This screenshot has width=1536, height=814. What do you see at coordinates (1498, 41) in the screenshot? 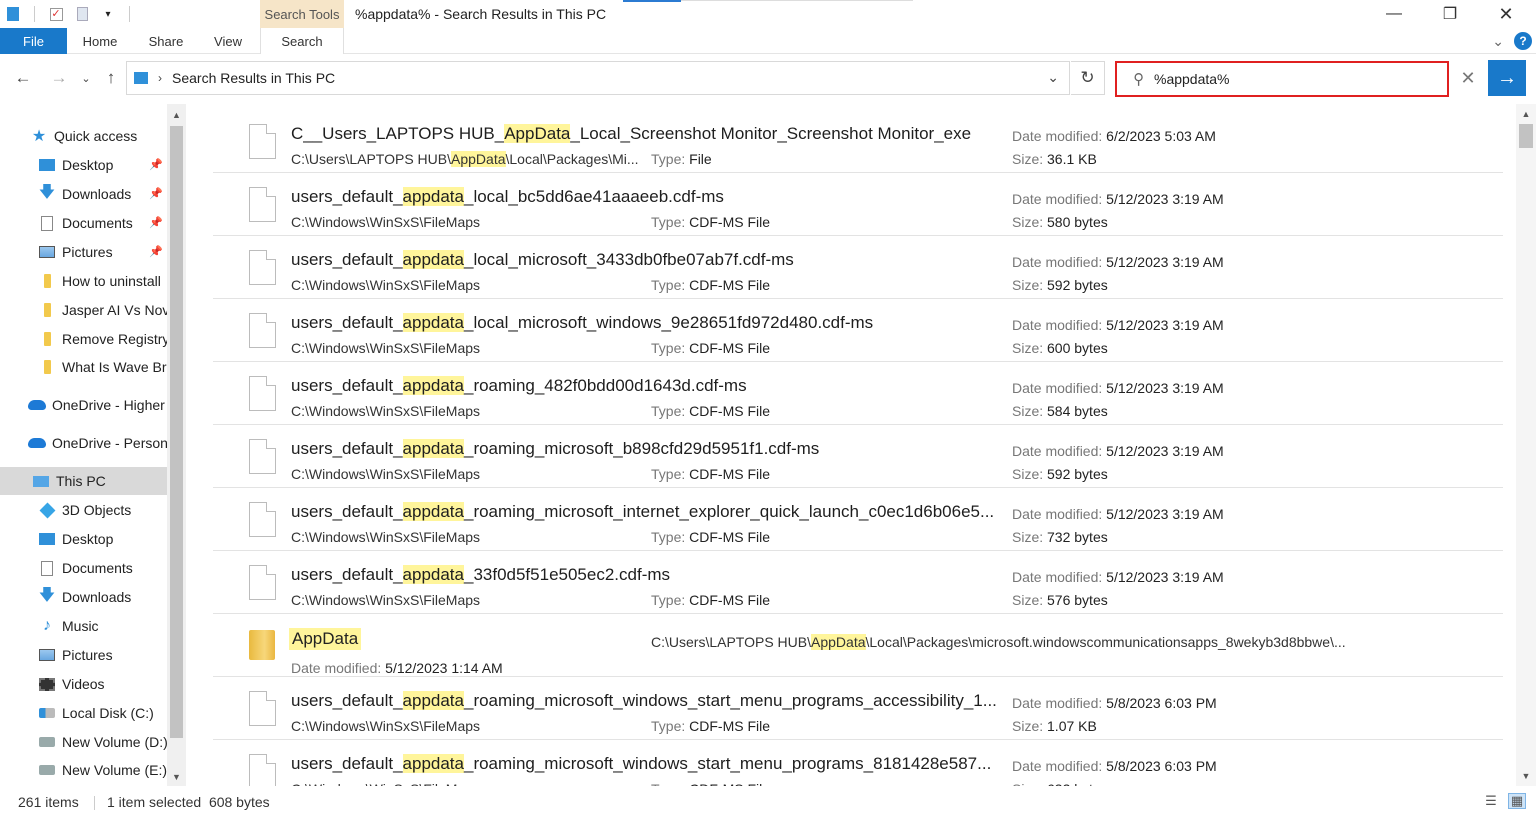
I see `ribbon-collapse-icon: ⌄` at bounding box center [1498, 41].